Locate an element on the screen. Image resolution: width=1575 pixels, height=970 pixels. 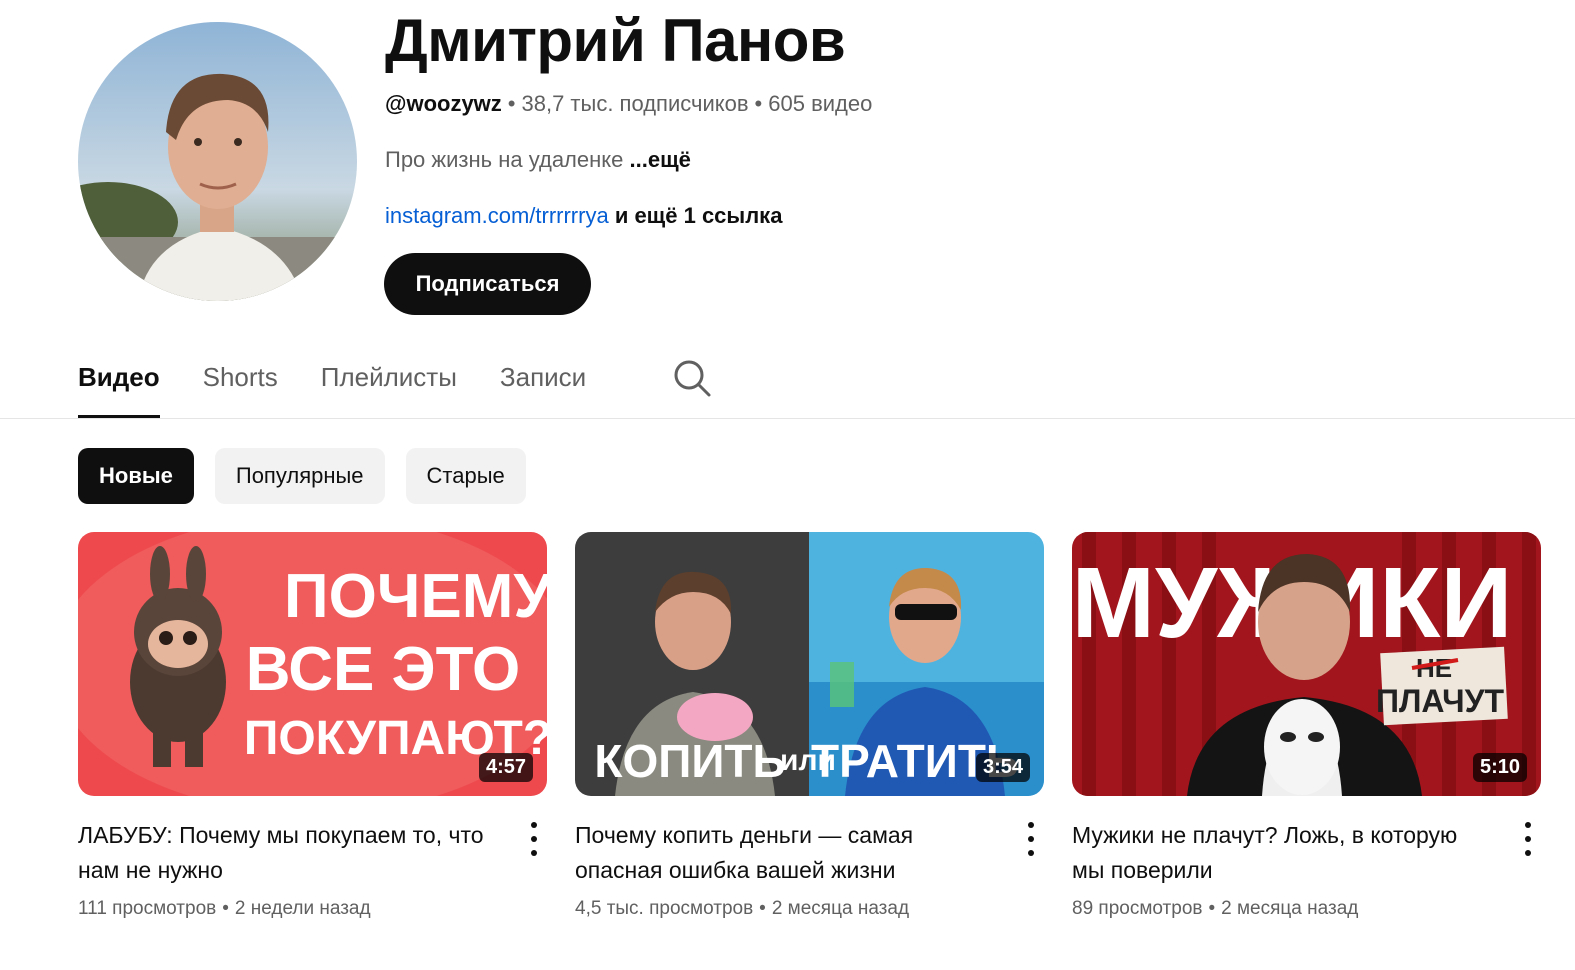
channel-avatar is located at coordinates (217, 161).